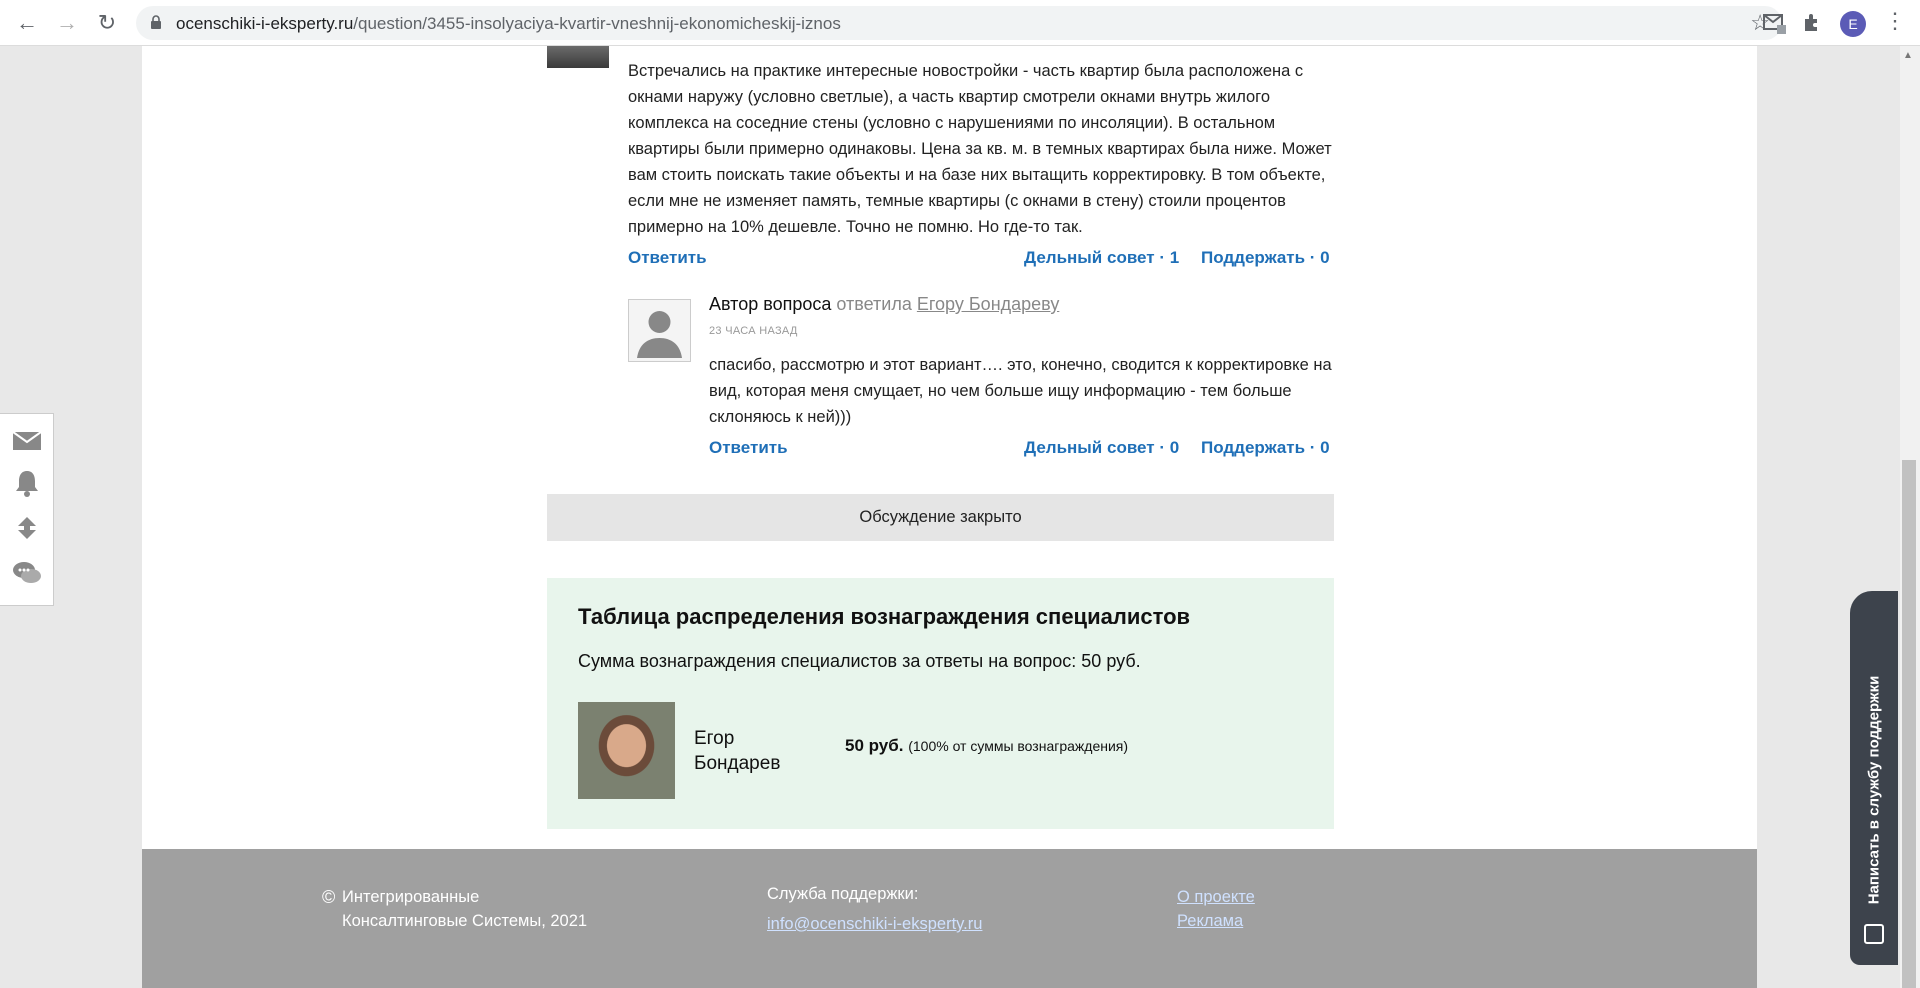 This screenshot has height=988, width=1920. What do you see at coordinates (874, 304) in the screenshot?
I see `reply-verb: ответила` at bounding box center [874, 304].